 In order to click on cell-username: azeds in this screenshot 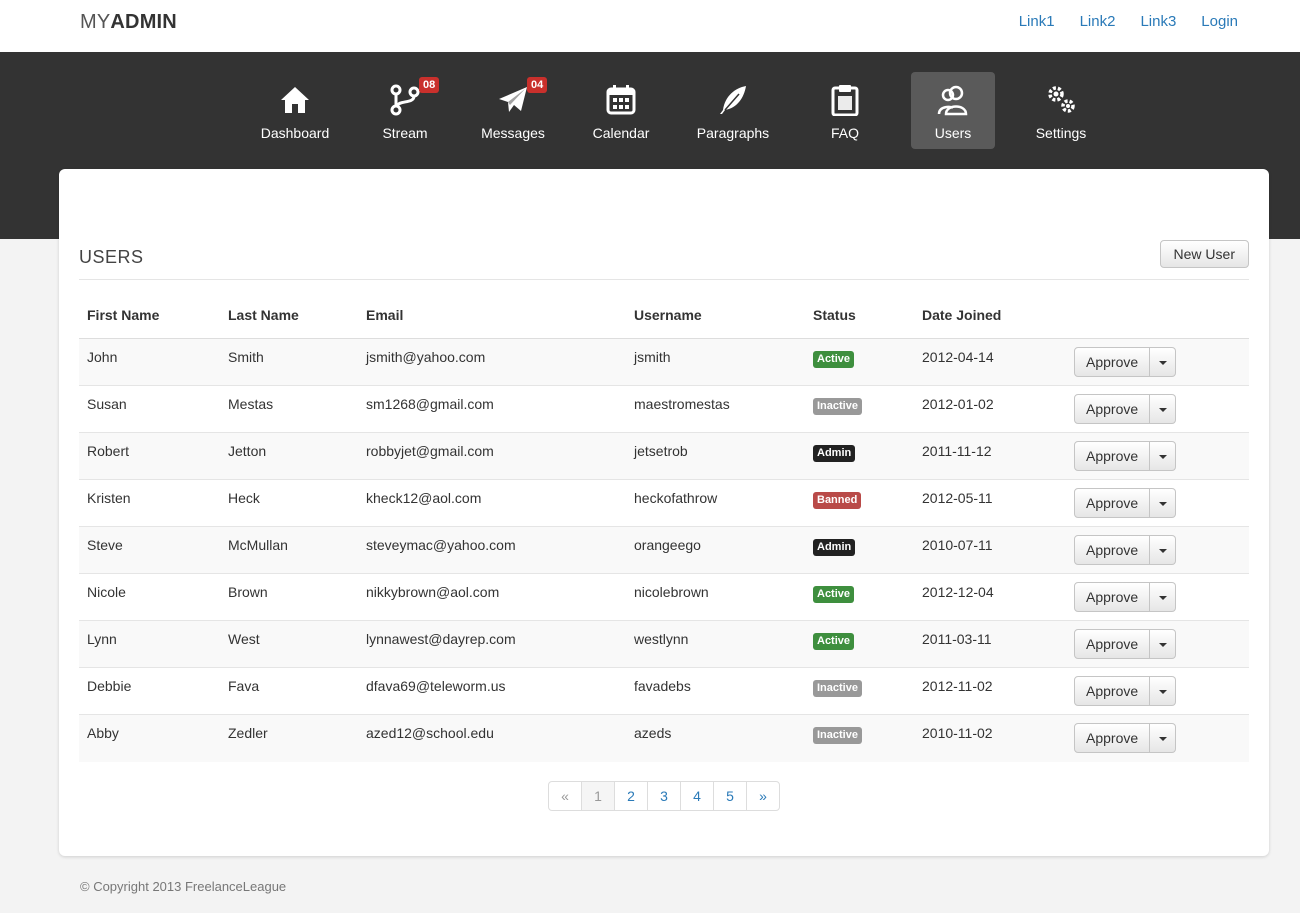, I will do `click(715, 738)`.